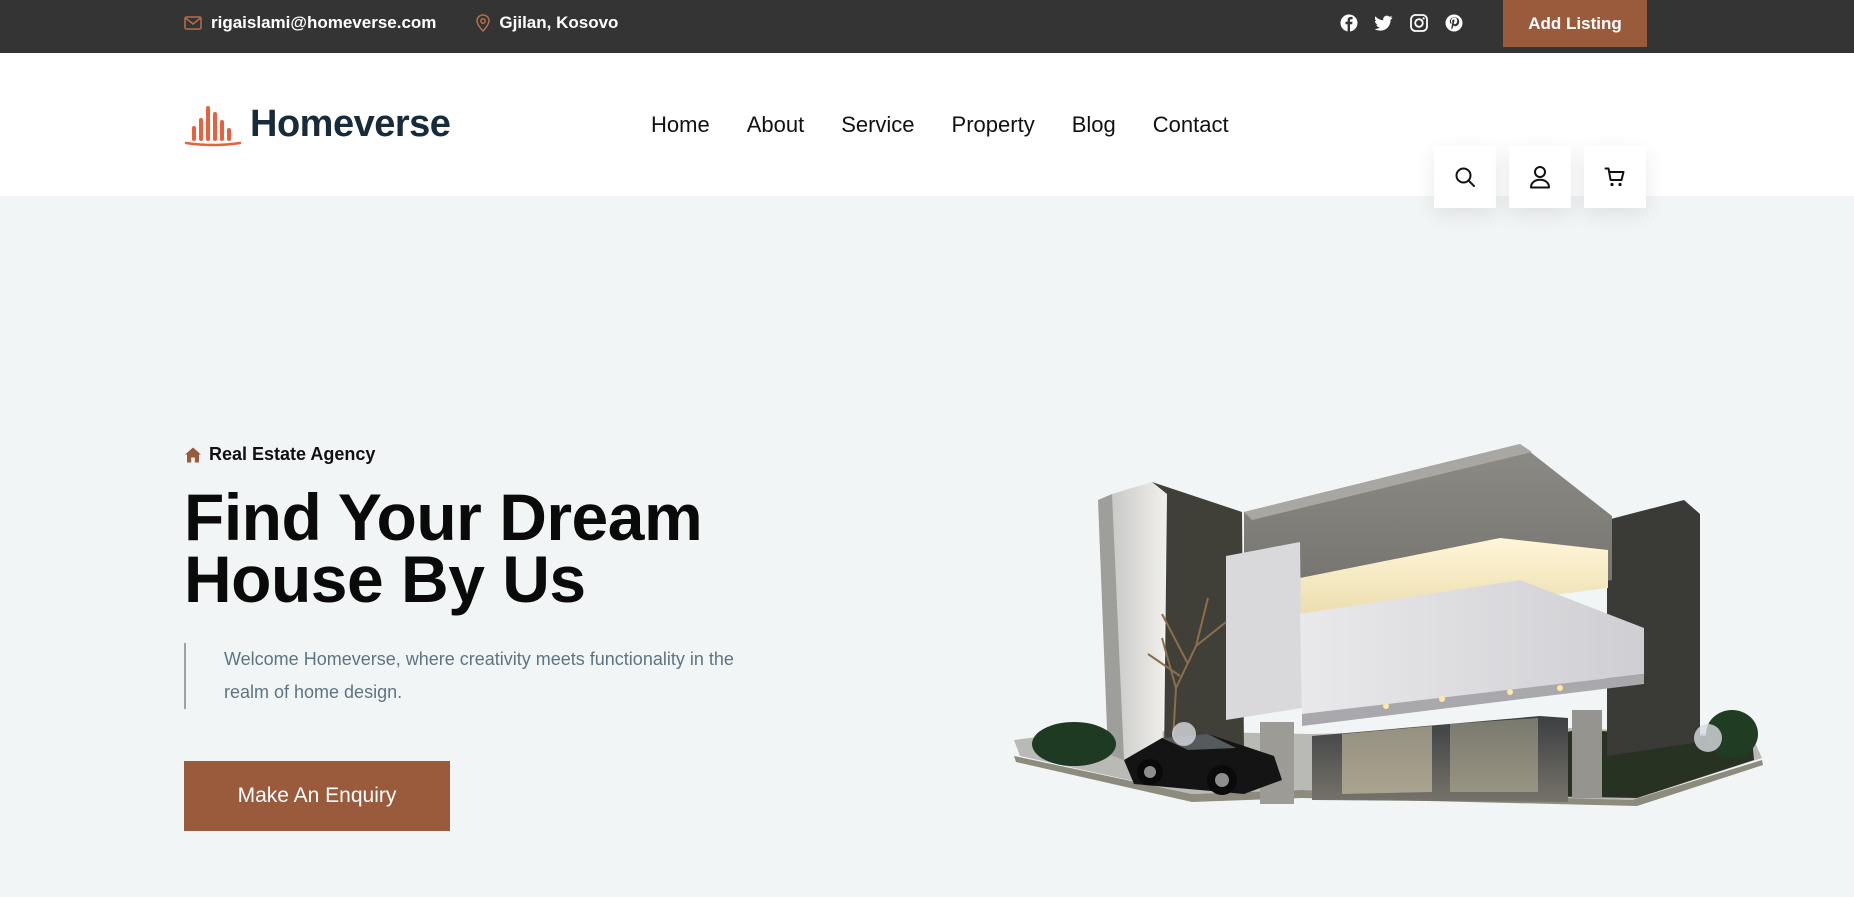  What do you see at coordinates (317, 796) in the screenshot?
I see `make-enquiry-button: Make An Enquiry` at bounding box center [317, 796].